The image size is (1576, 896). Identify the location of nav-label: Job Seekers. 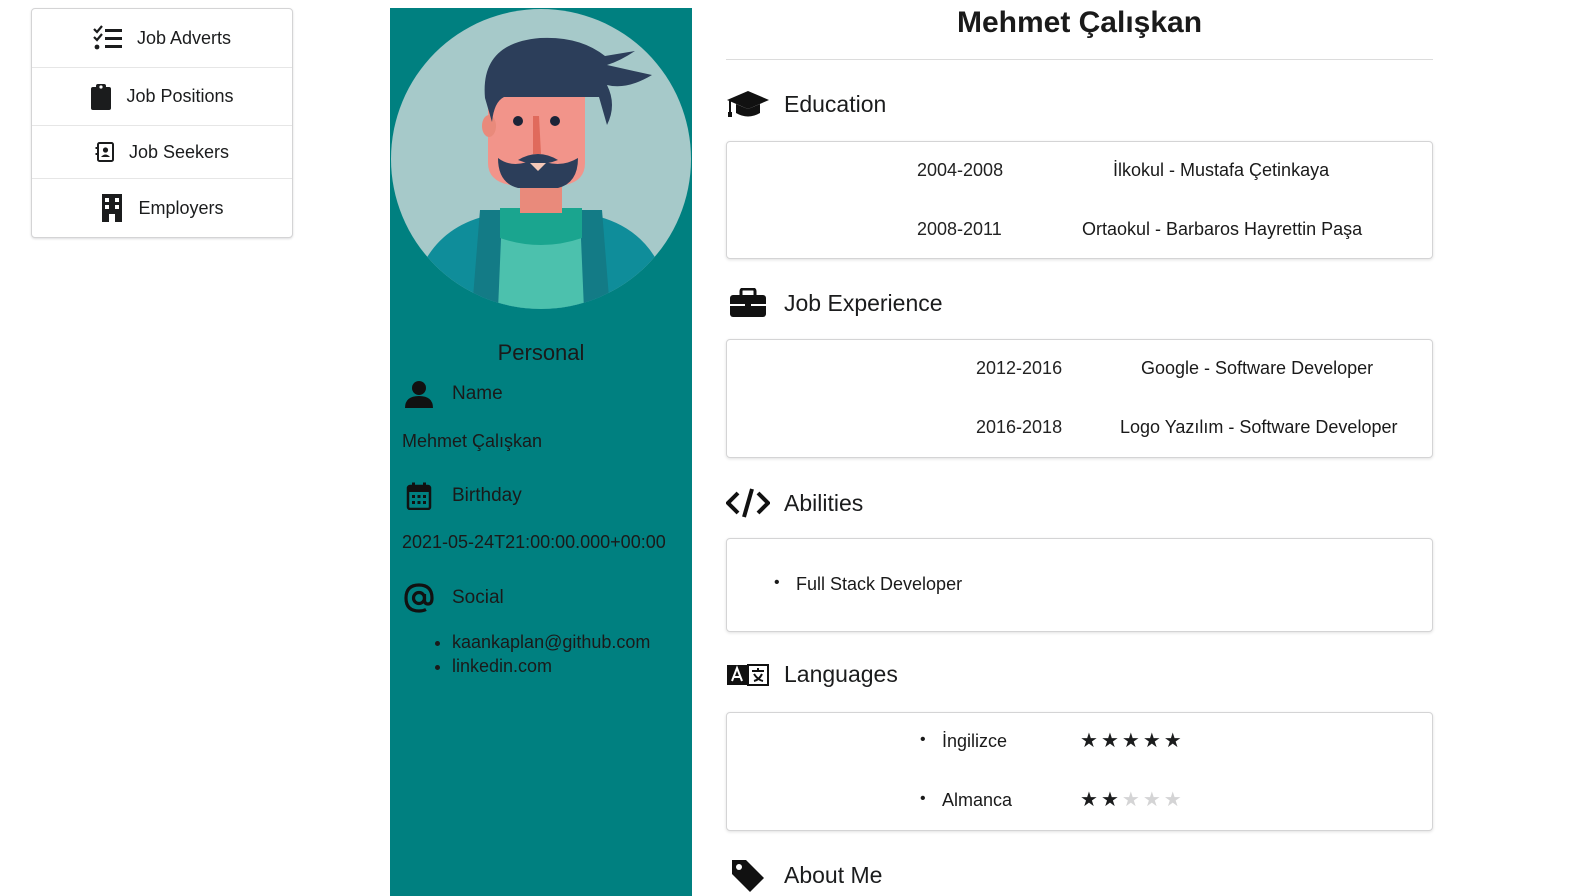
(179, 151).